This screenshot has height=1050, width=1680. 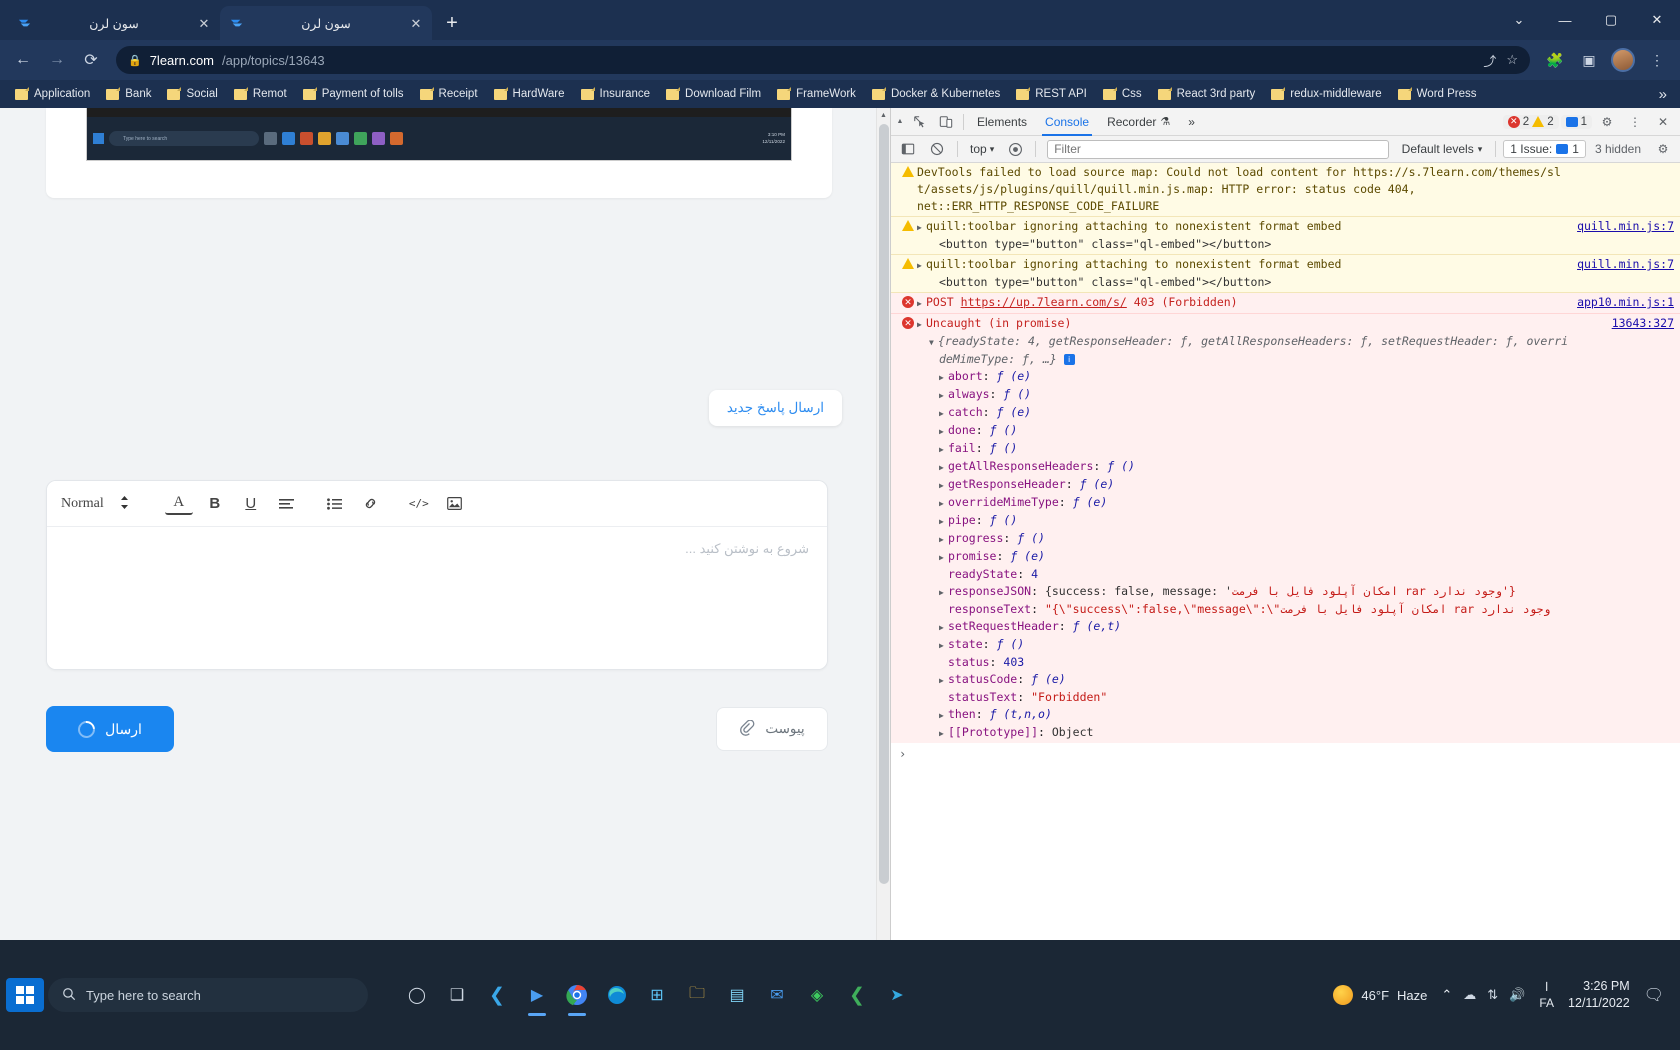 I want to click on send-button: ارسال, so click(x=110, y=729).